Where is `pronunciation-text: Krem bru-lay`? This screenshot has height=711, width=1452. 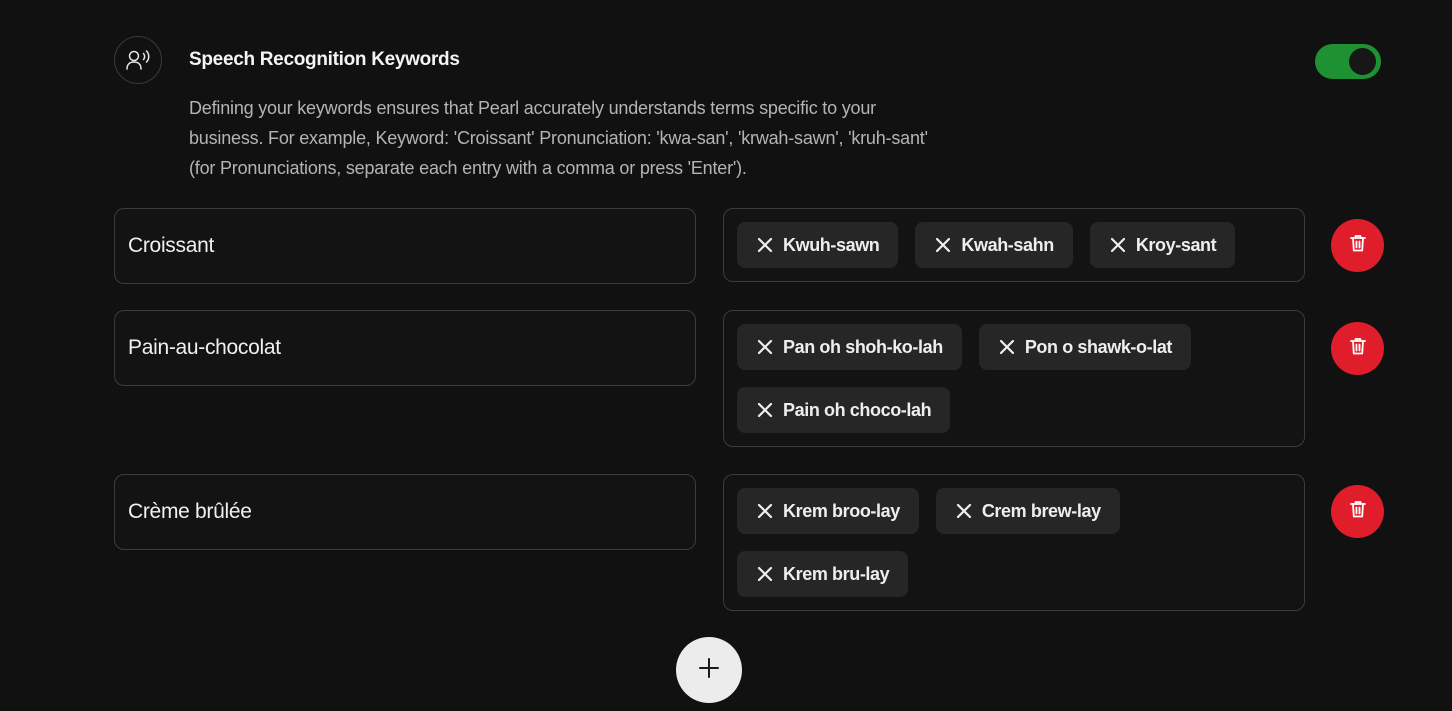 pronunciation-text: Krem bru-lay is located at coordinates (836, 573).